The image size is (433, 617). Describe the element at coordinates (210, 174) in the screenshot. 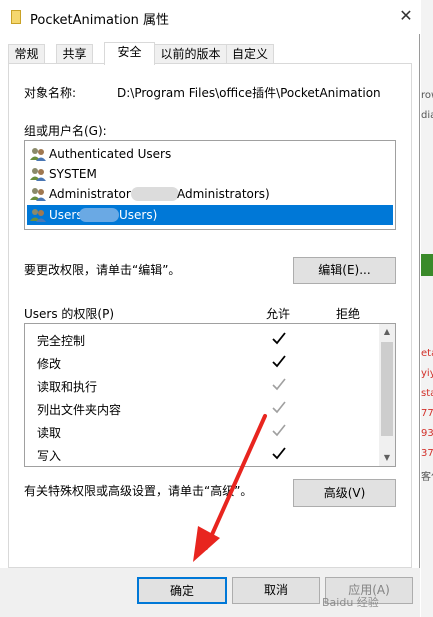

I see `list-item: SYSTEM` at that location.